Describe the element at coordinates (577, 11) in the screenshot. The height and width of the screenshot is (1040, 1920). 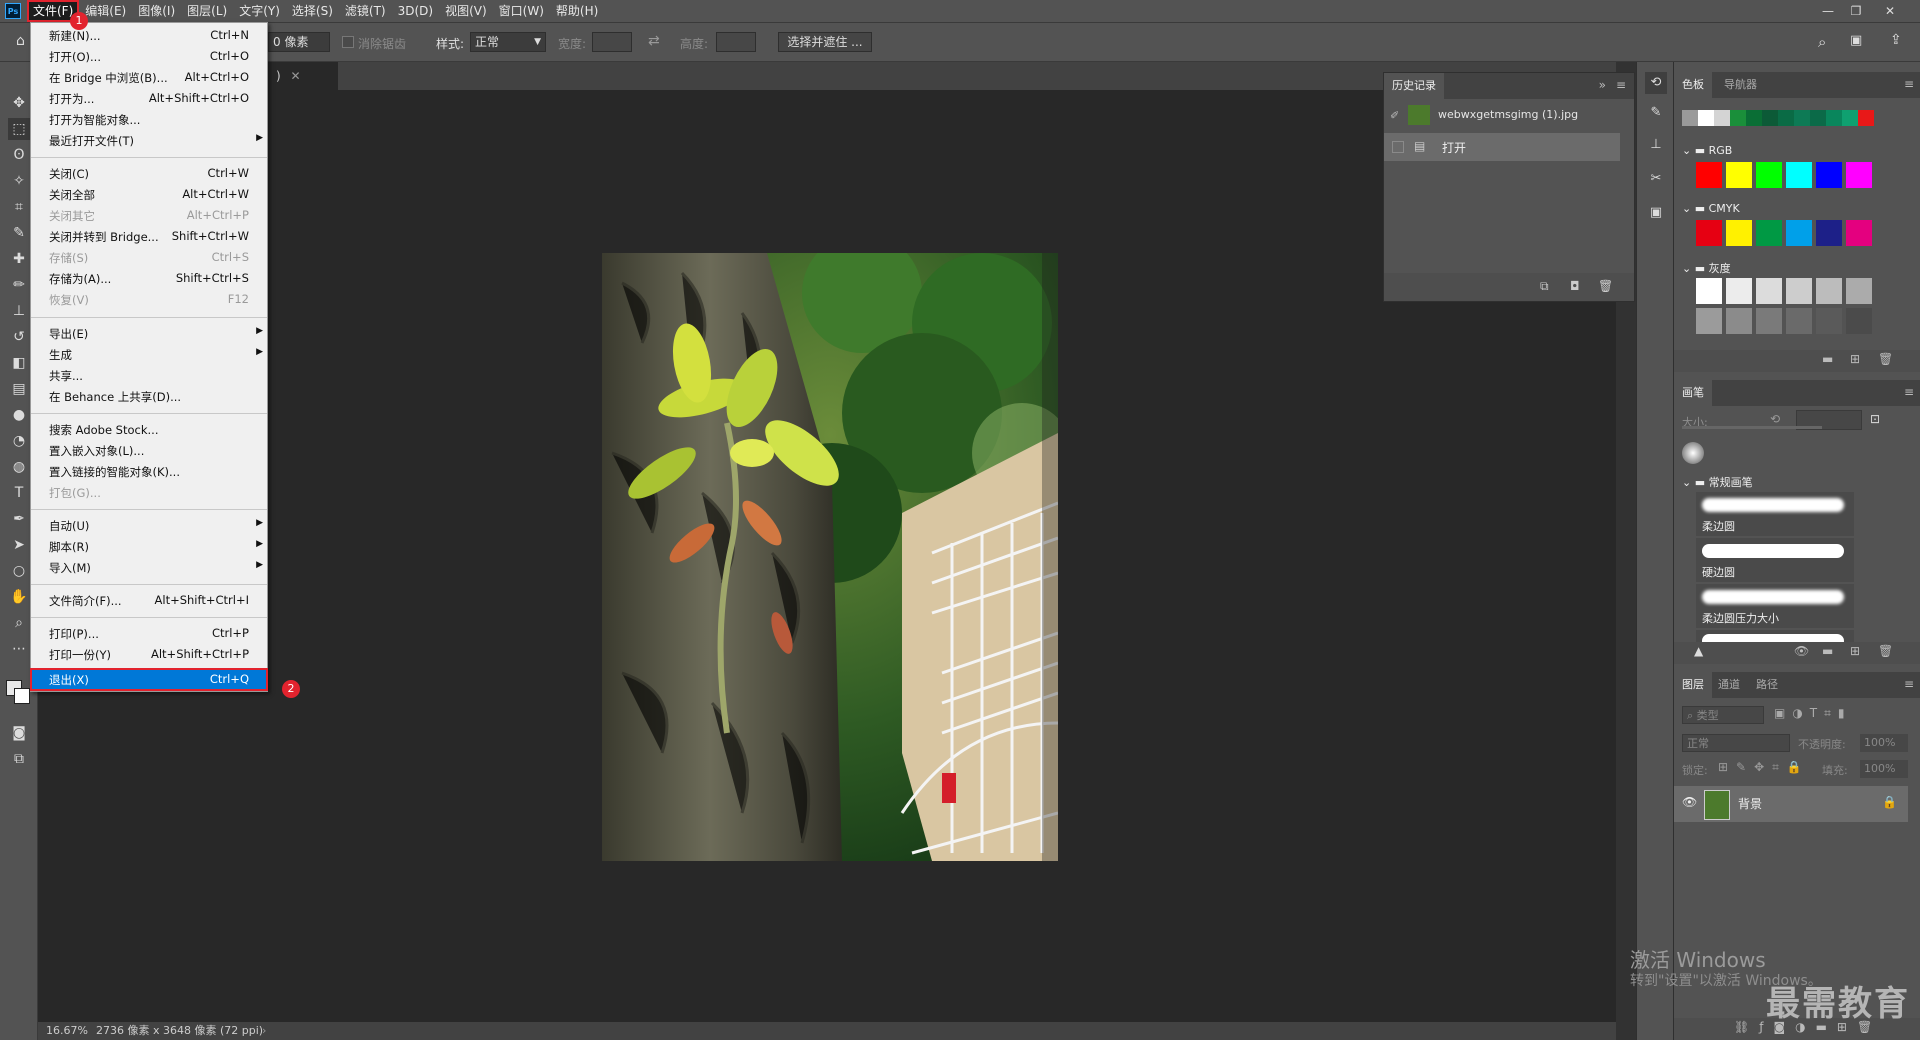
I see `menu-help: 帮助(H)` at that location.